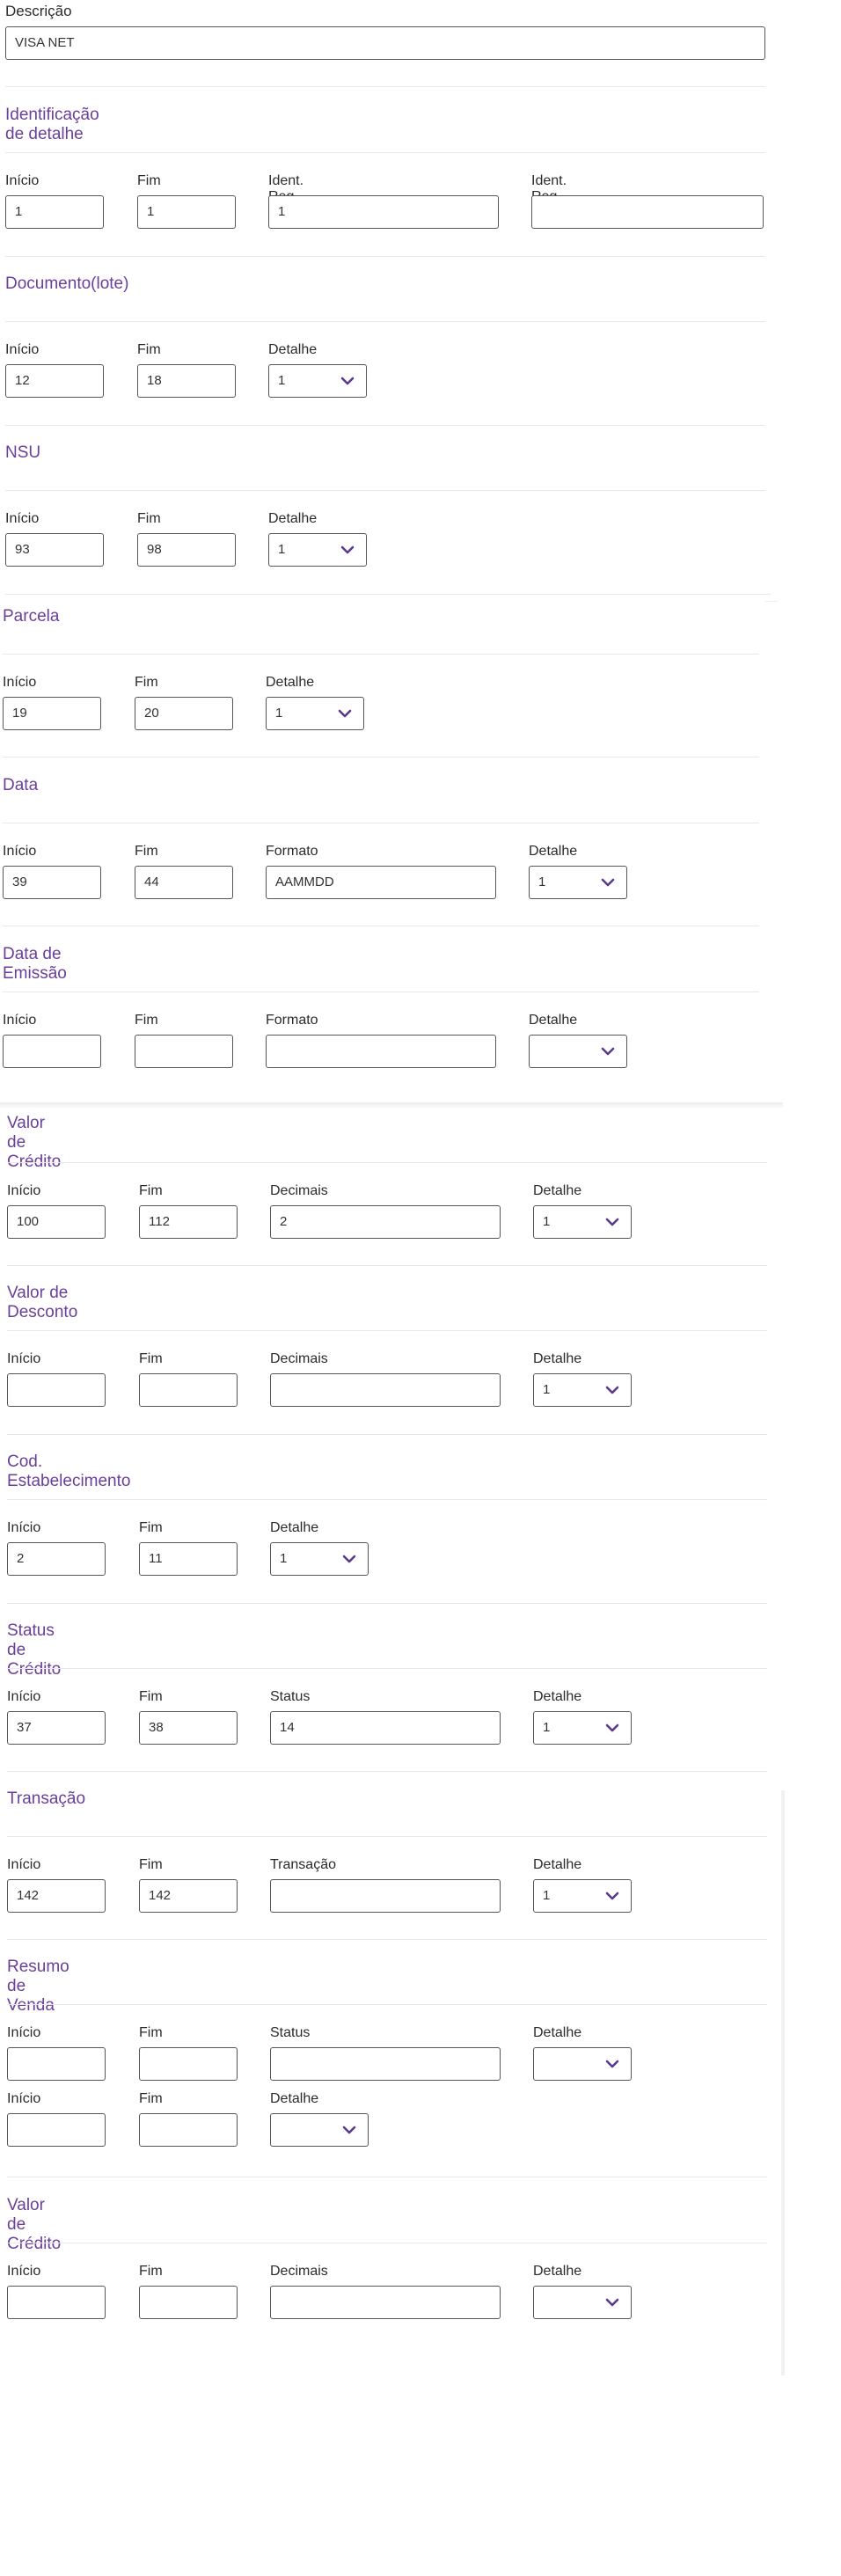 This screenshot has width=841, height=2576. What do you see at coordinates (582, 2302) in the screenshot?
I see `valor-credito2-detalhe-select` at bounding box center [582, 2302].